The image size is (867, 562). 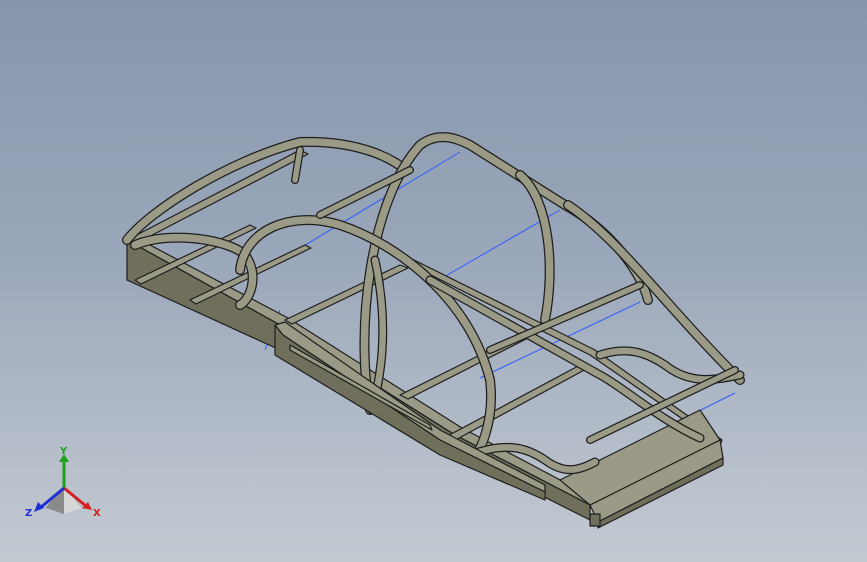 I want to click on x-axis-label: X, so click(x=97, y=513).